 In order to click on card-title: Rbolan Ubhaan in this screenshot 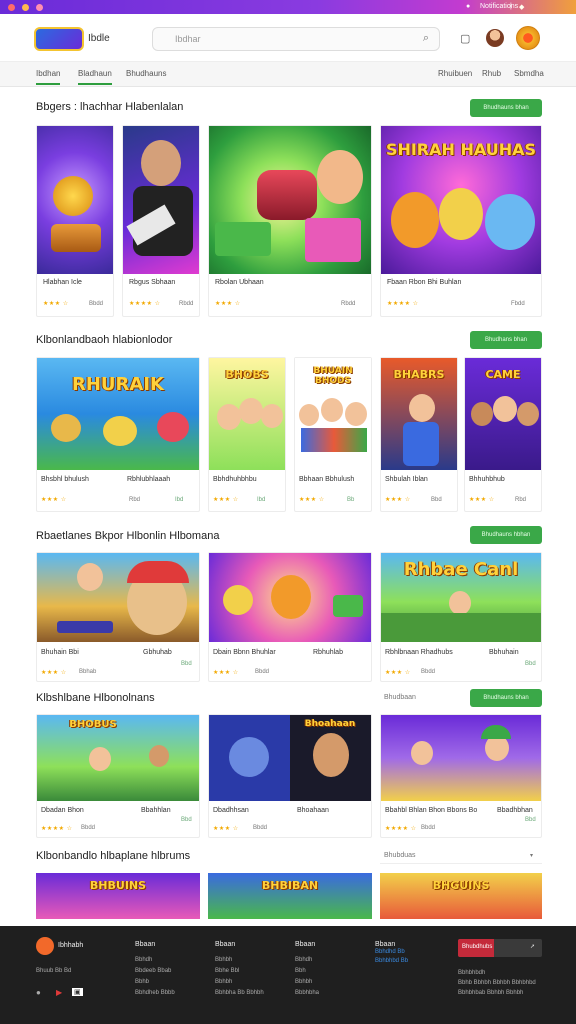, I will do `click(239, 282)`.